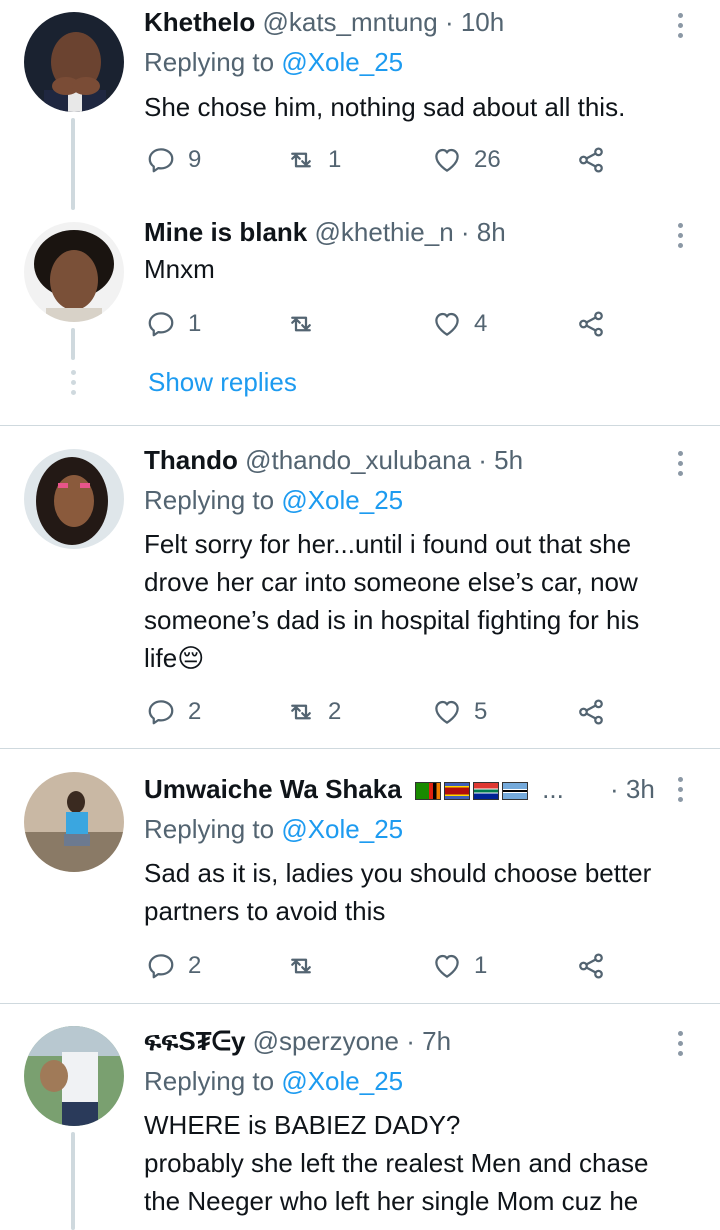 This screenshot has height=1230, width=720. I want to click on reply-count: 9, so click(195, 159).